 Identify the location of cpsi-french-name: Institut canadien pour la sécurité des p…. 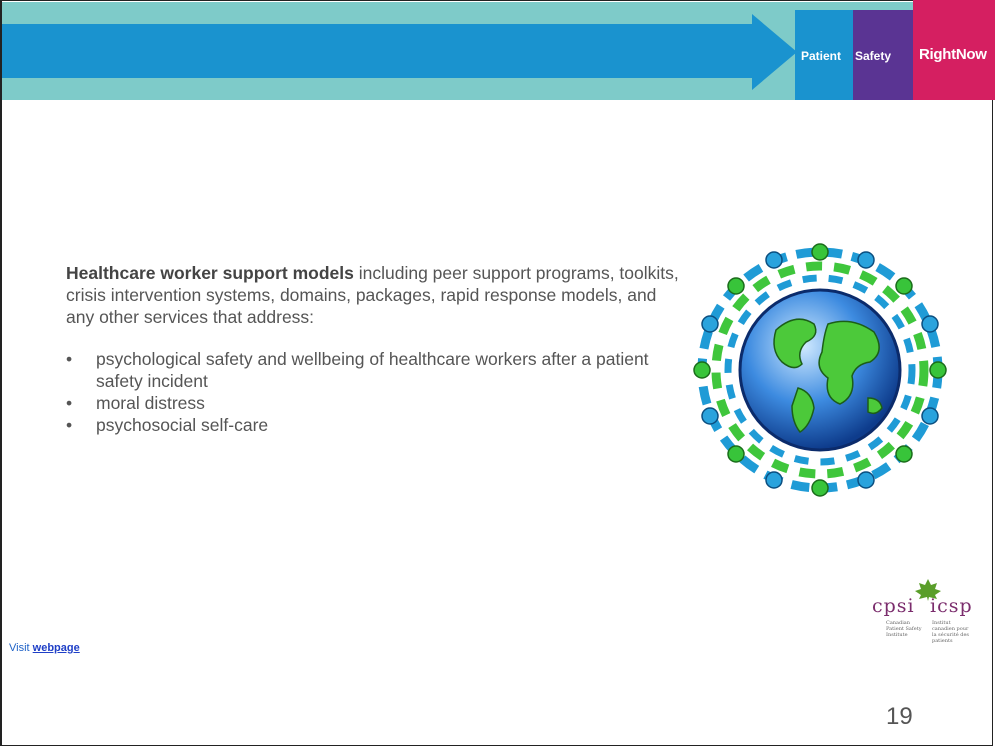
(950, 632).